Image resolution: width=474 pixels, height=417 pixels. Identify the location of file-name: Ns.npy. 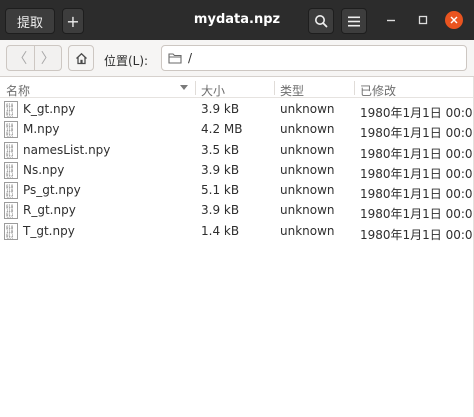
(44, 169).